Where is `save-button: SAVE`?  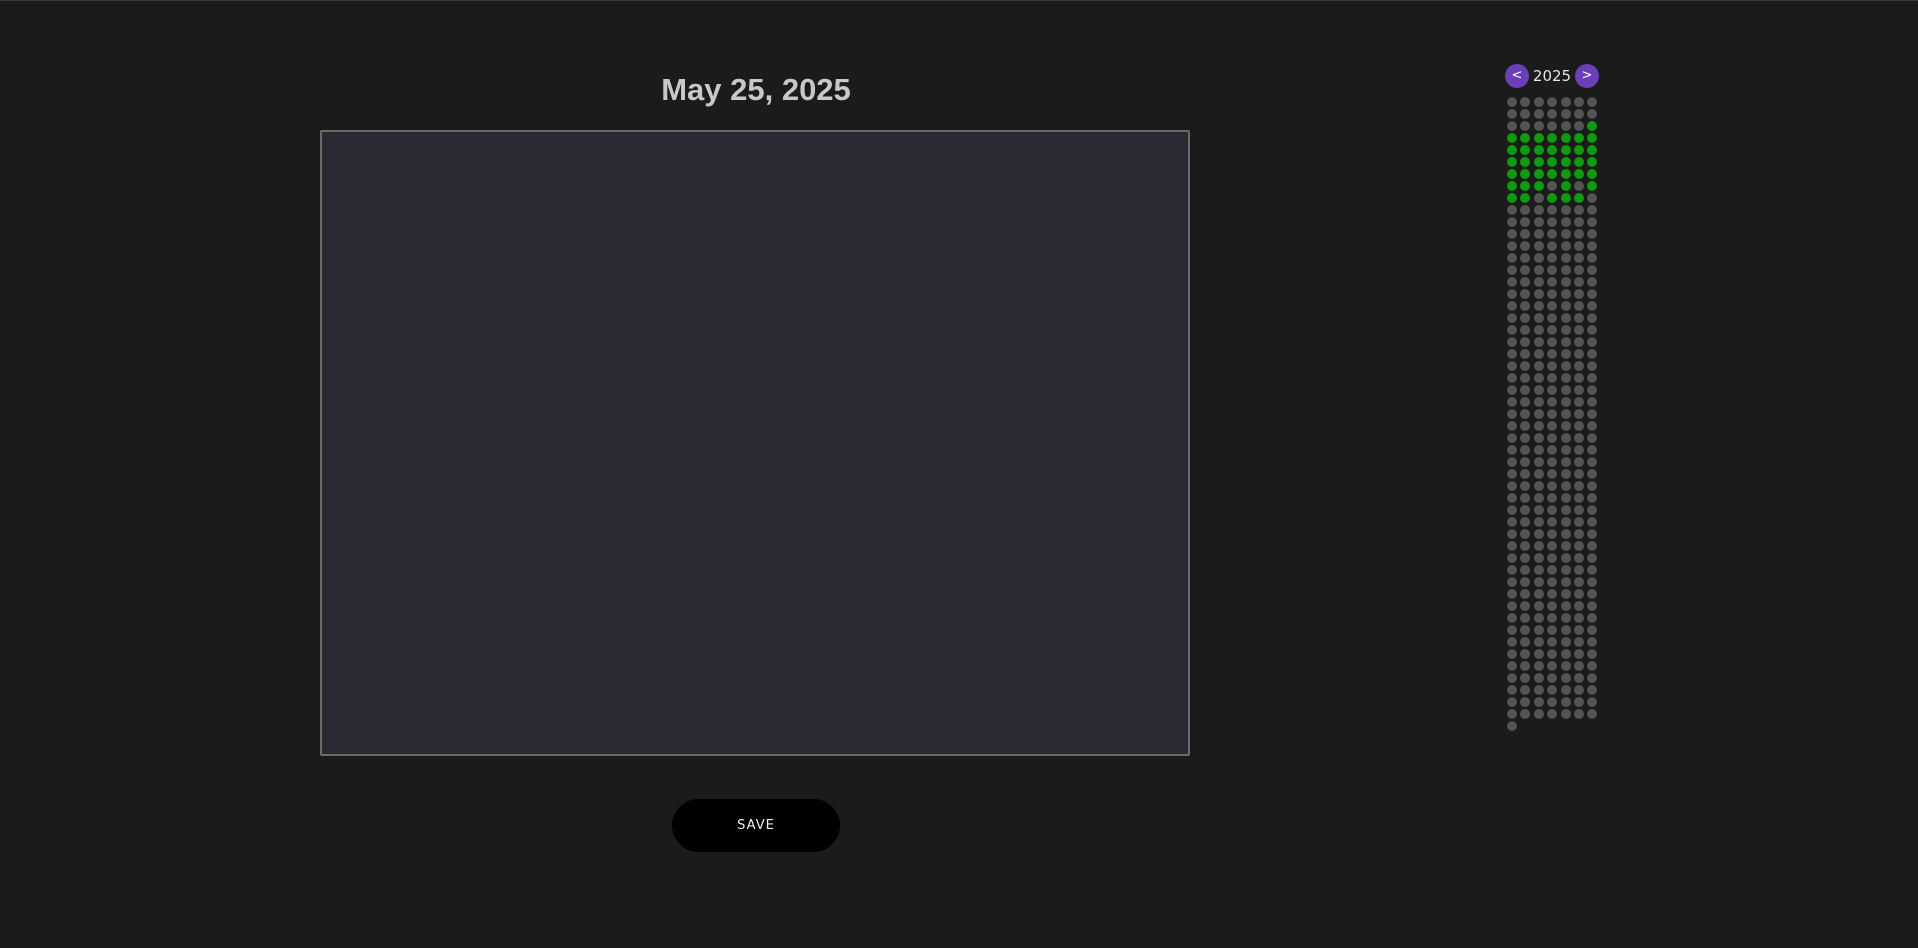
save-button: SAVE is located at coordinates (756, 825).